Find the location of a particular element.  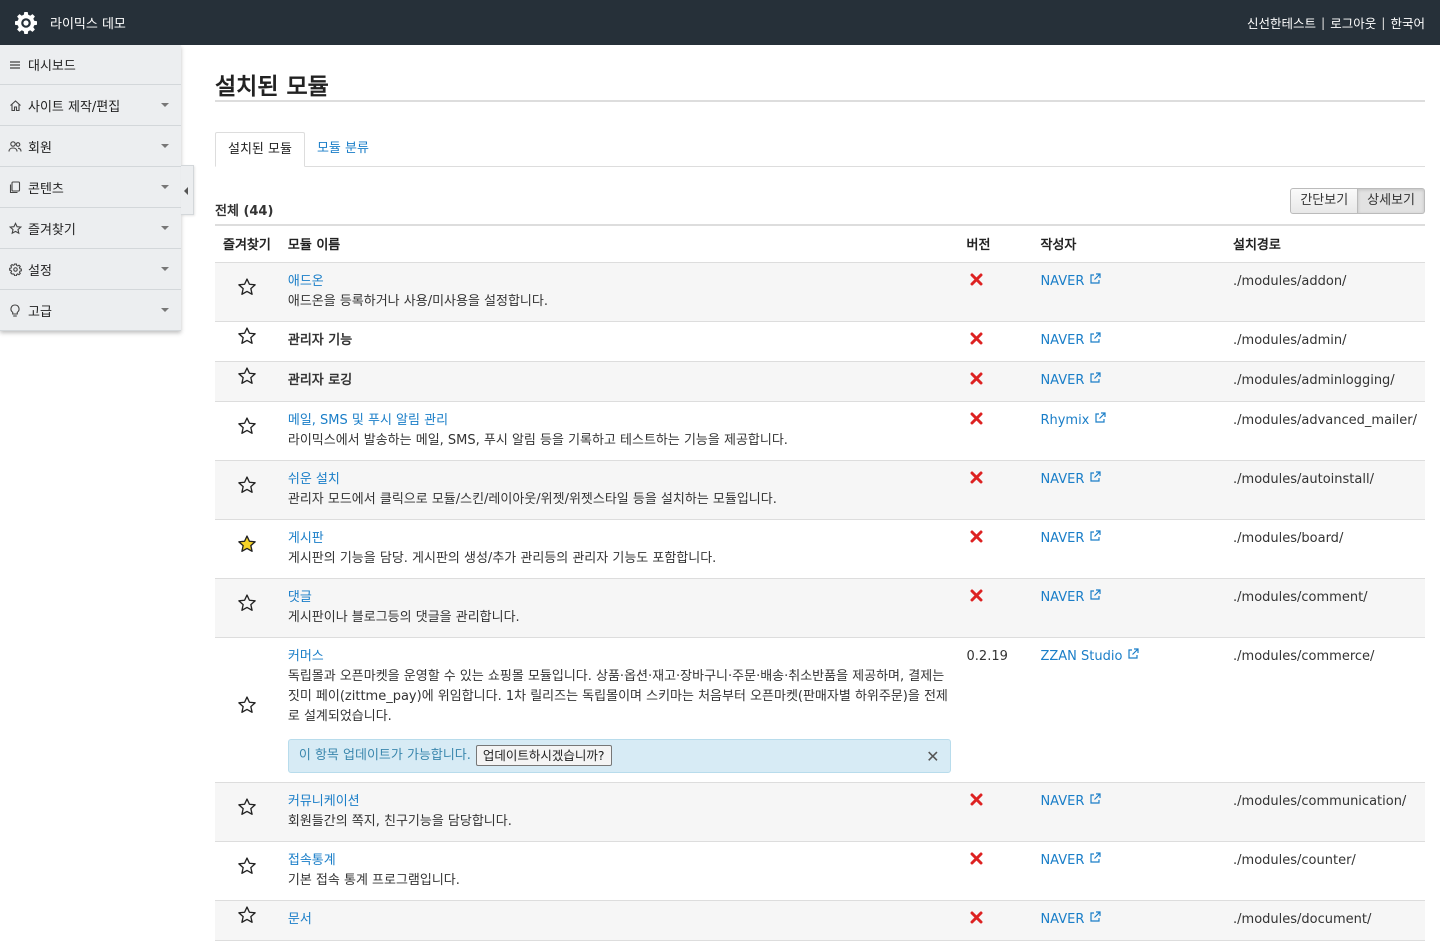

install-path: ./modules/autoinstall/ is located at coordinates (1303, 479).